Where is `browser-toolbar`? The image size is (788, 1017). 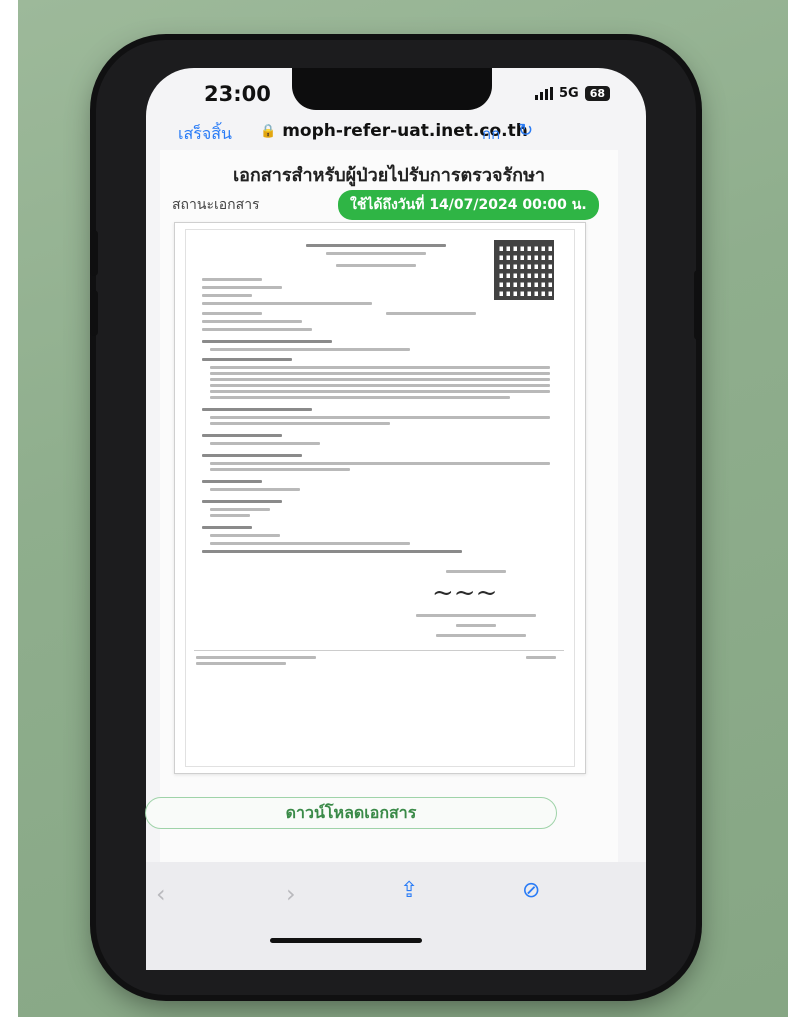 browser-toolbar is located at coordinates (396, 916).